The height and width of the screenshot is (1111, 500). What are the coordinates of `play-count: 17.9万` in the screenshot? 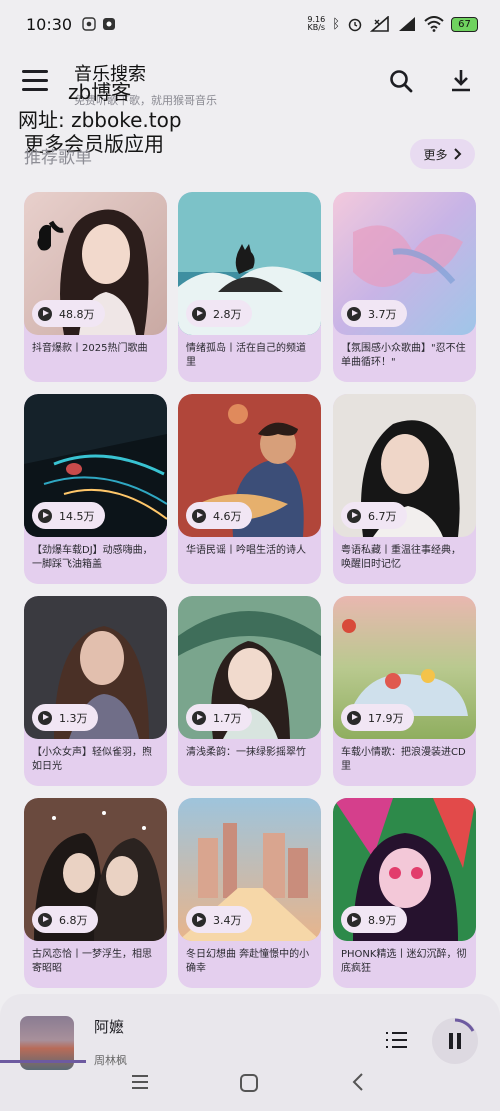 It's located at (377, 717).